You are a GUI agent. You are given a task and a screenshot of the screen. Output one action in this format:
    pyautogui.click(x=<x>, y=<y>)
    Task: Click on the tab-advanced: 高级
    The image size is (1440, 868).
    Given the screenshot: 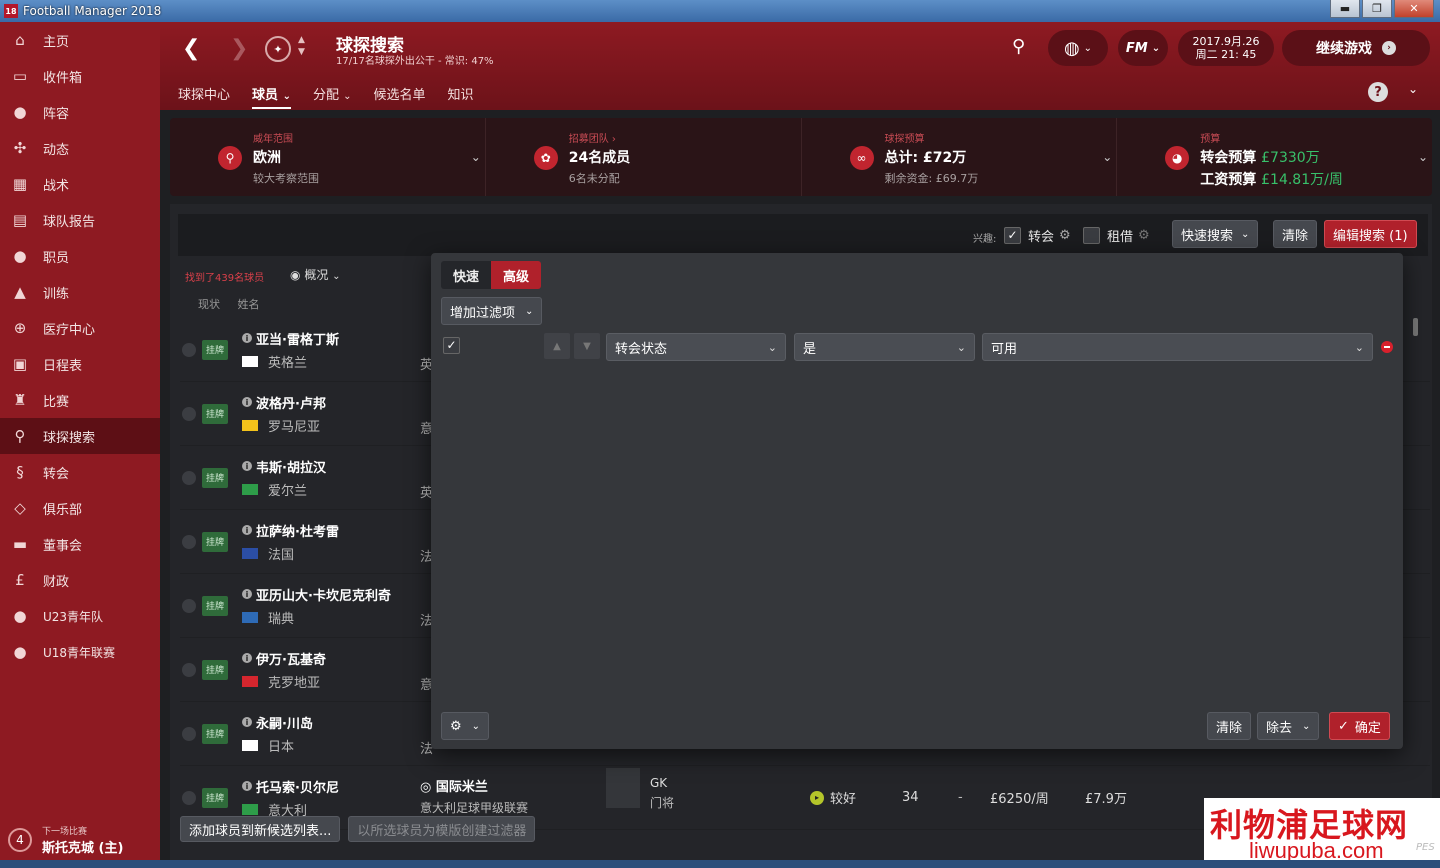 What is the action you would take?
    pyautogui.click(x=516, y=275)
    